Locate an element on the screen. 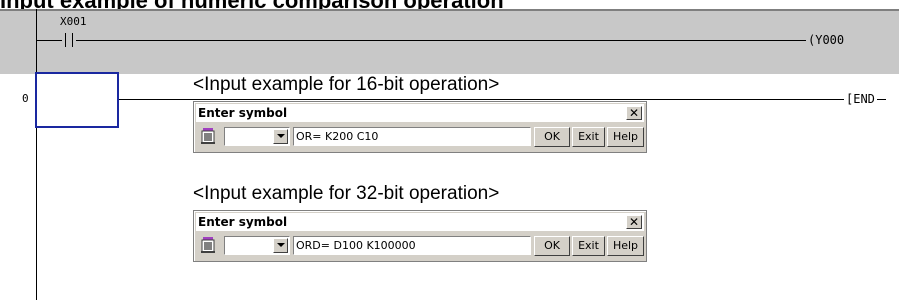 Image resolution: width=899 pixels, height=300 pixels. ladder-rung-1-line is located at coordinates (421, 40).